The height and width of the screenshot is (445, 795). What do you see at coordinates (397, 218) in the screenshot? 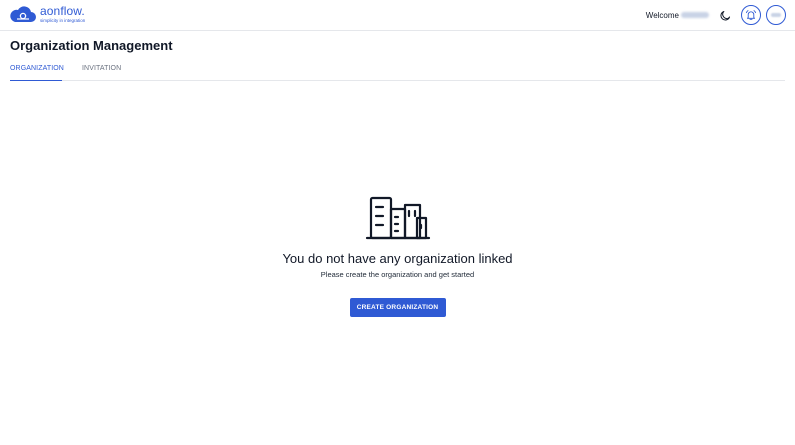
I see `buildings-icon` at bounding box center [397, 218].